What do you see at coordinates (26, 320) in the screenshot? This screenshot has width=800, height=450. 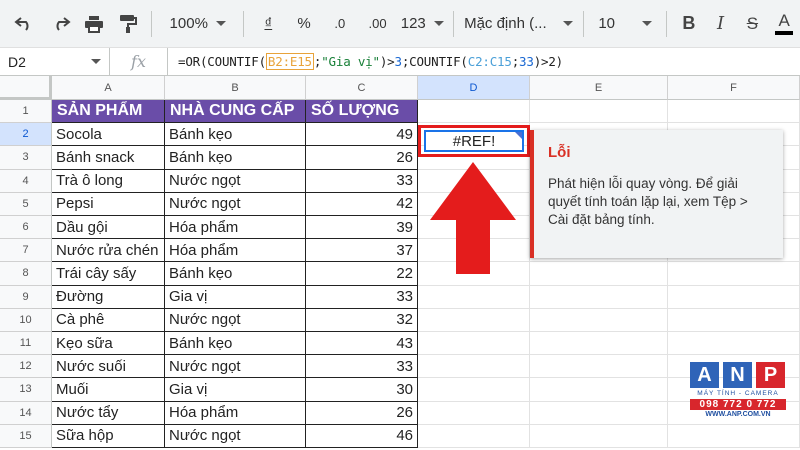 I see `row-header-10: 10` at bounding box center [26, 320].